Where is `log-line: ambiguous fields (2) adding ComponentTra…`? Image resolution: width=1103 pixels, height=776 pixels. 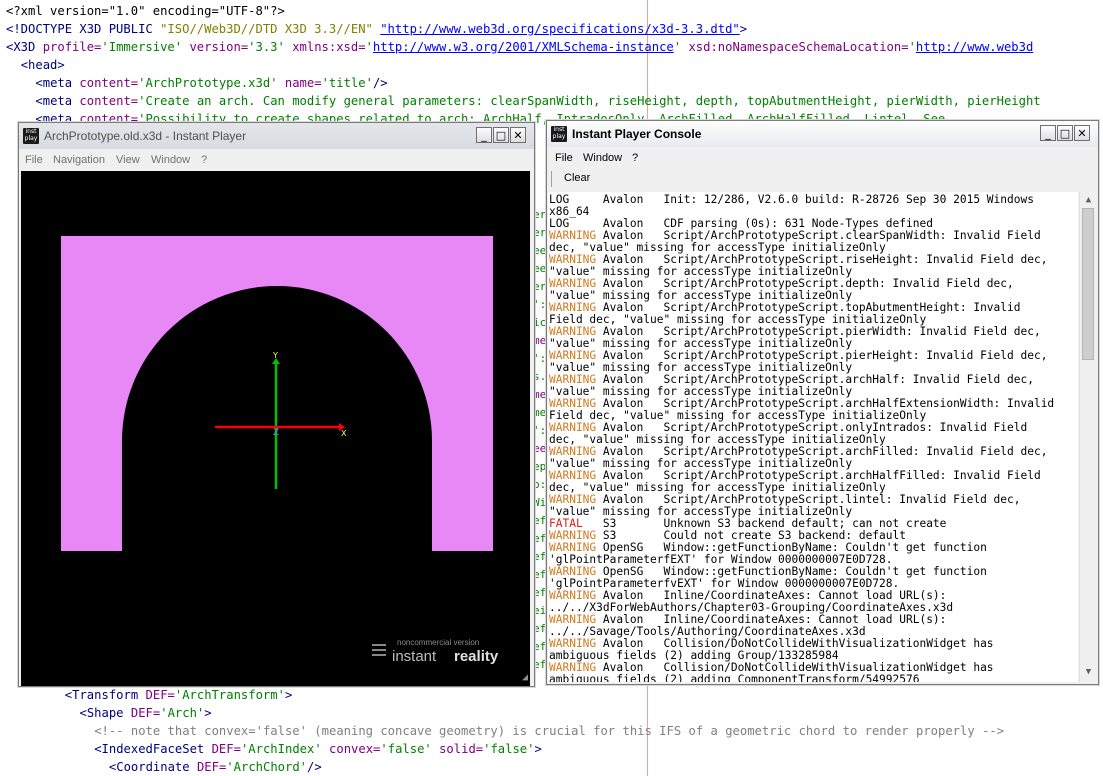
log-line: ambiguous fields (2) adding ComponentTra… is located at coordinates (734, 678).